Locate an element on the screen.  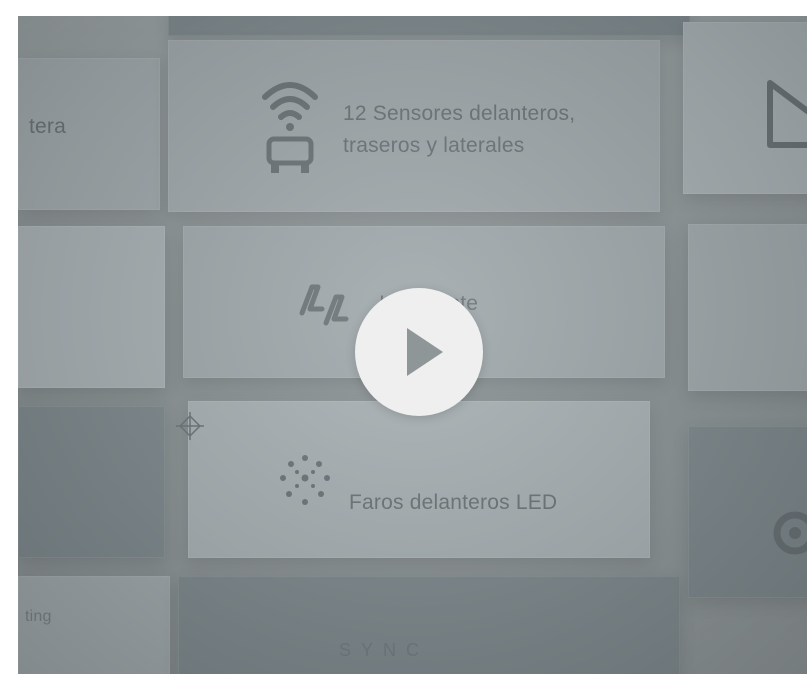
play-button is located at coordinates (419, 352).